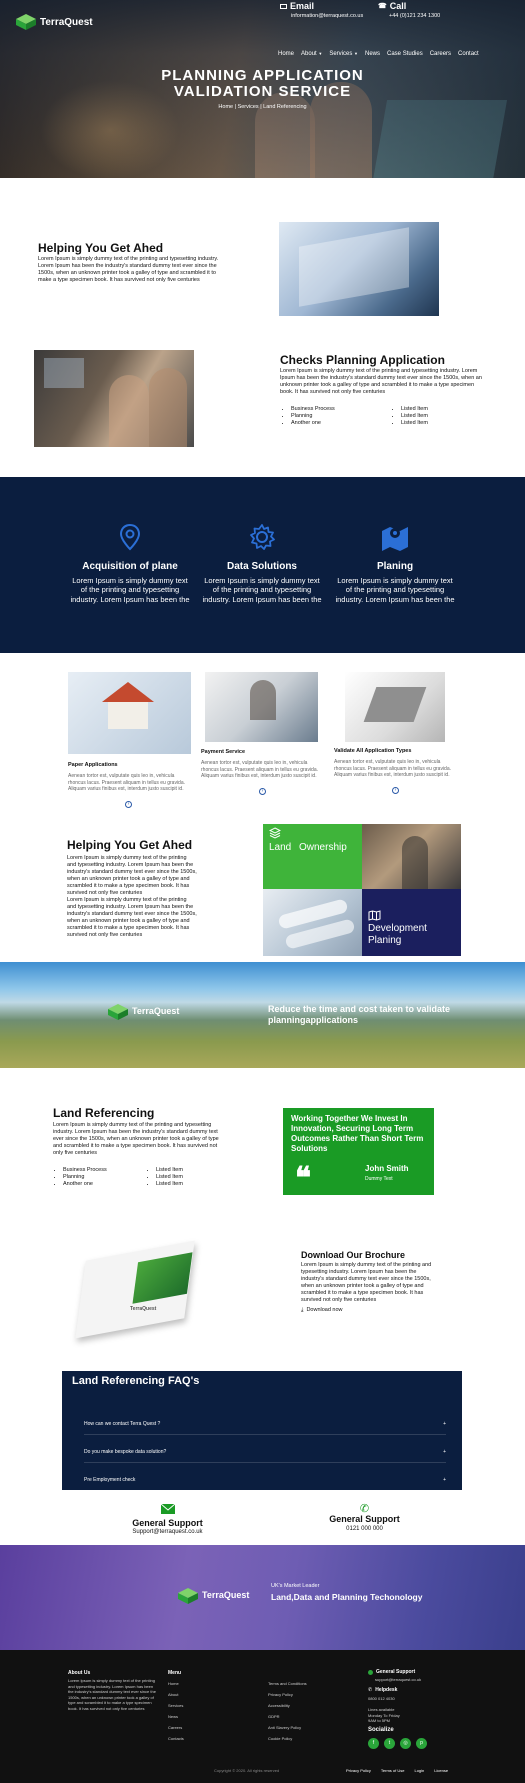  I want to click on support-icon, so click(370, 1672).